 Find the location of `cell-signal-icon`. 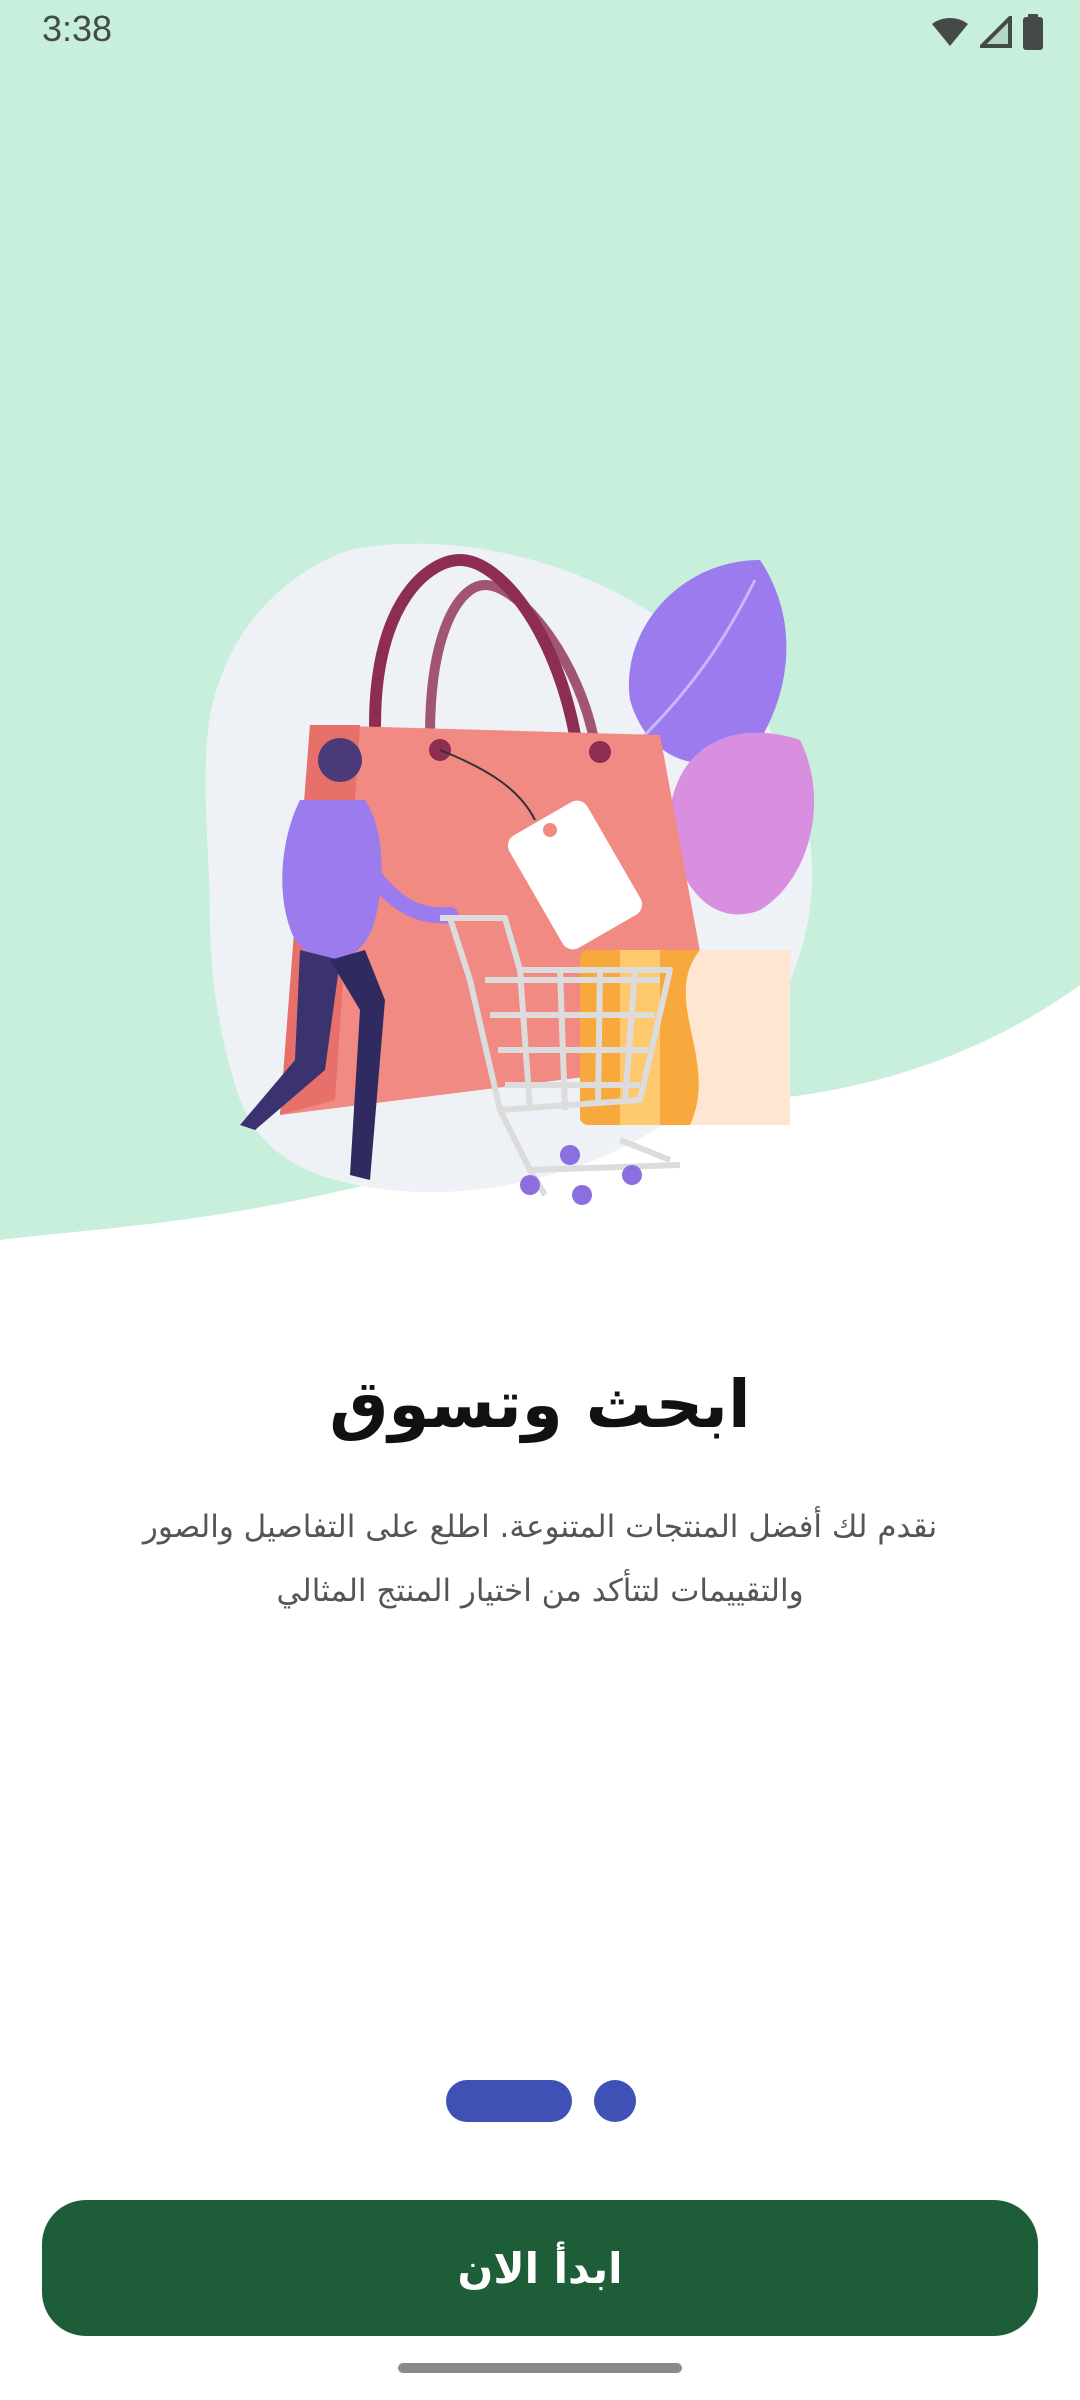

cell-signal-icon is located at coordinates (996, 32).